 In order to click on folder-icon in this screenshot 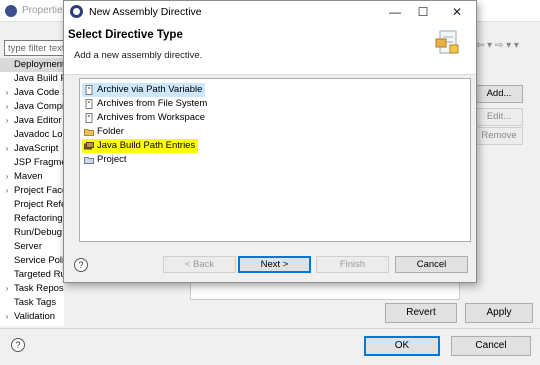, I will do `click(89, 132)`.